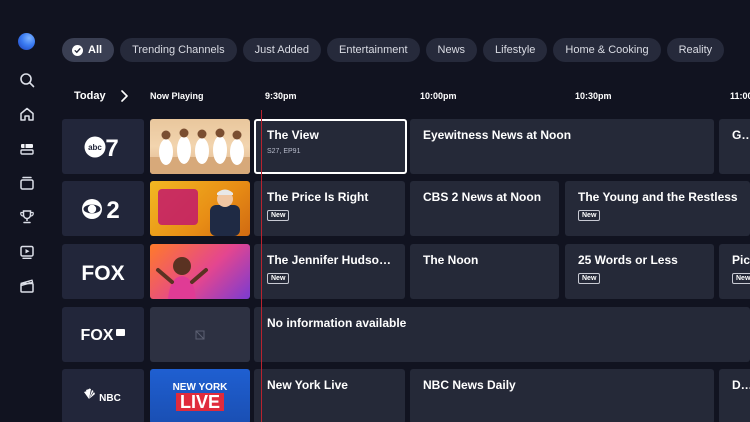 The width and height of the screenshot is (750, 422). I want to click on program-cell: CBS 2 News at Noon, so click(484, 208).